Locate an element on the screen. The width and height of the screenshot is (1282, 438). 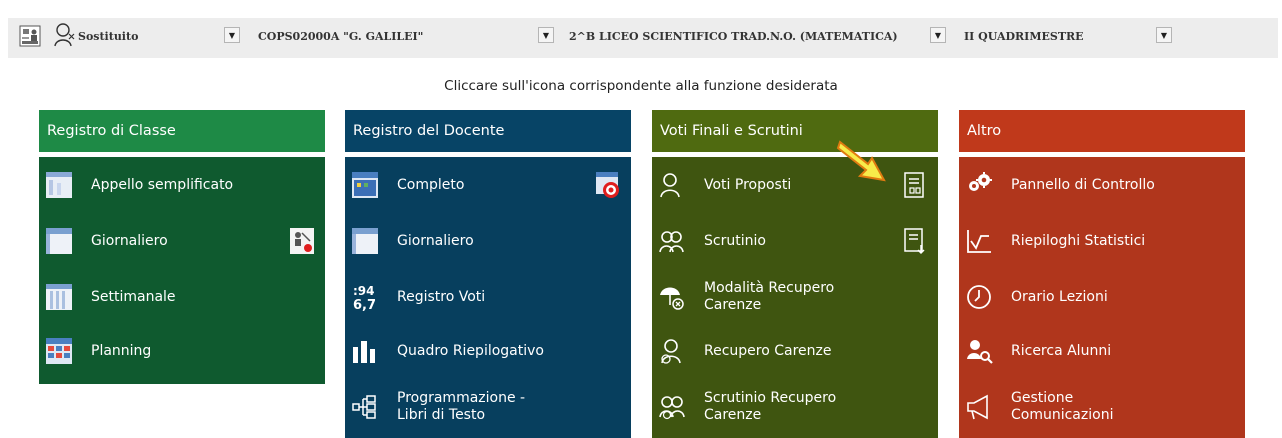
planning-grid-icon is located at coordinates (59, 351).